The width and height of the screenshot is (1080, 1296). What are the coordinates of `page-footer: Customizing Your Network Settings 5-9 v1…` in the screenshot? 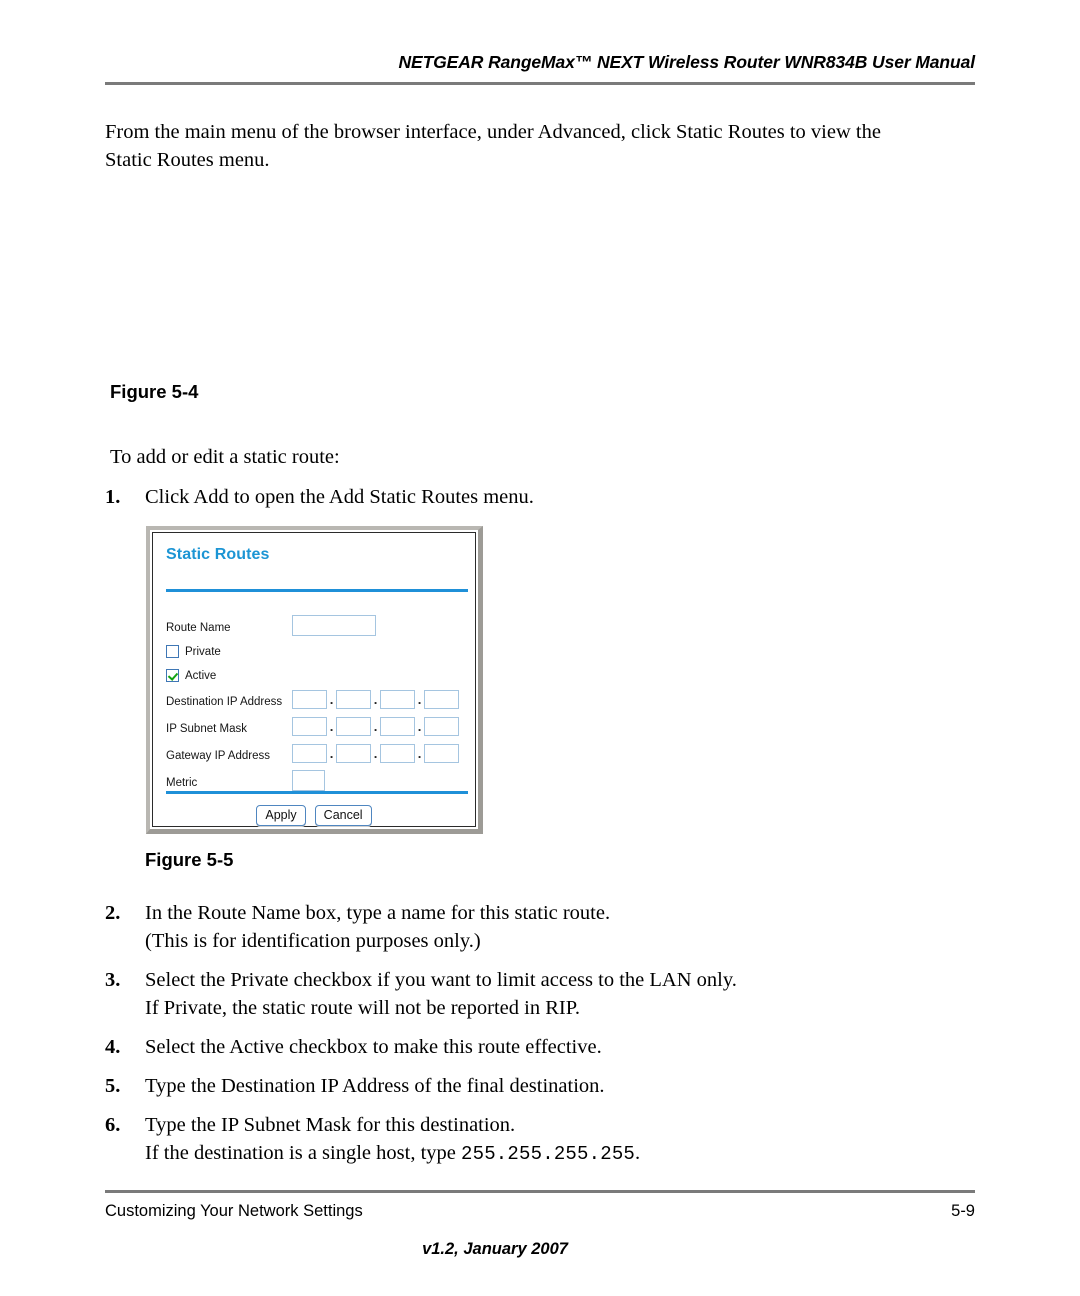 It's located at (540, 1224).